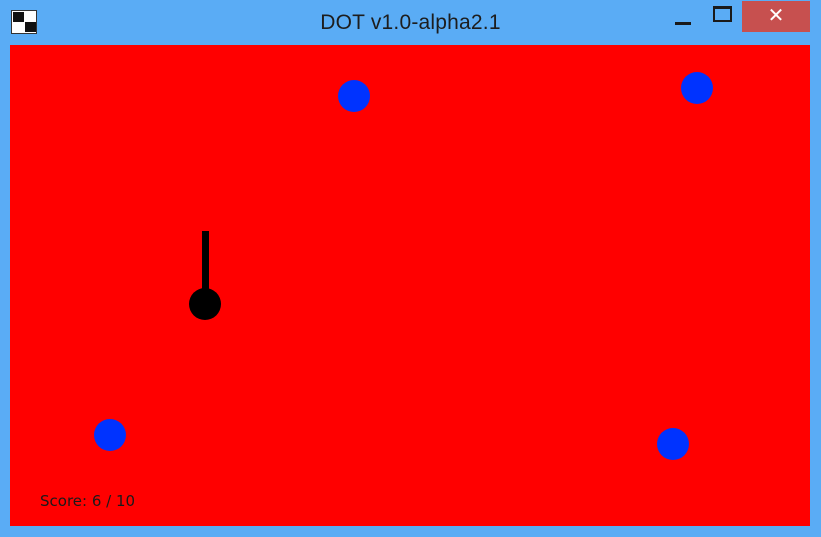 The width and height of the screenshot is (821, 537). Describe the element at coordinates (205, 261) in the screenshot. I see `aim-pointer` at that location.